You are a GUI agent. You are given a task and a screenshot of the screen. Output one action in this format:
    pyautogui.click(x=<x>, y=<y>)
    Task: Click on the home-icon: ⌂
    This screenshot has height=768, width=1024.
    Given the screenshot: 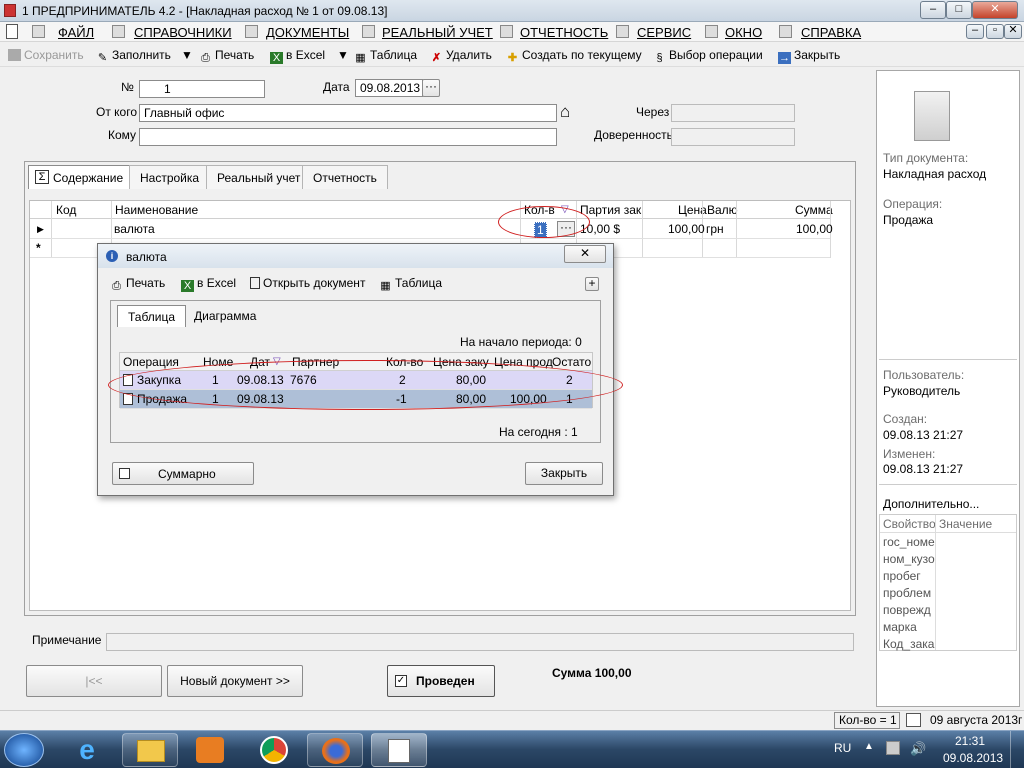 What is the action you would take?
    pyautogui.click(x=565, y=112)
    